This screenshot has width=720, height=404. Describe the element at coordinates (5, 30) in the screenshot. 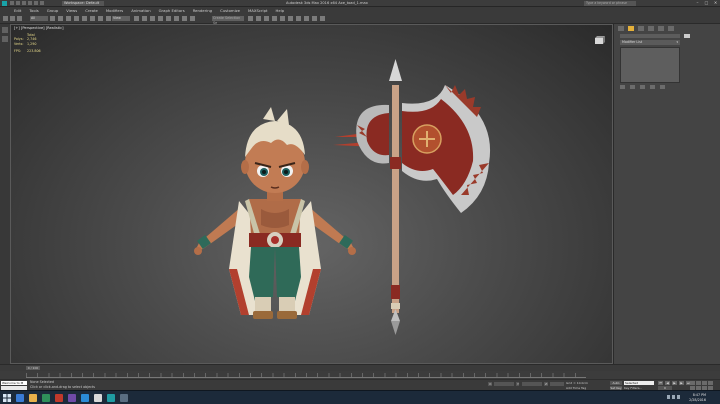

I see `scene-explorer-icon` at that location.